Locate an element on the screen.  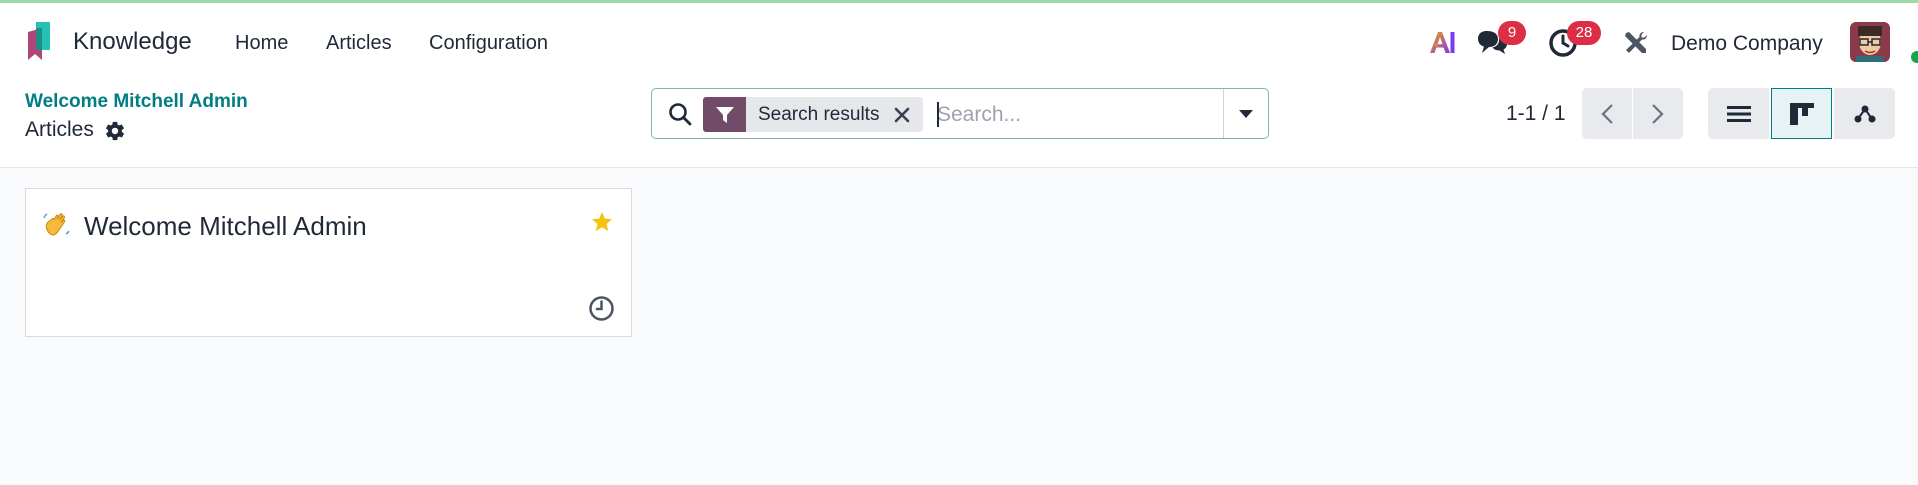
kanban-icon is located at coordinates (1801, 113).